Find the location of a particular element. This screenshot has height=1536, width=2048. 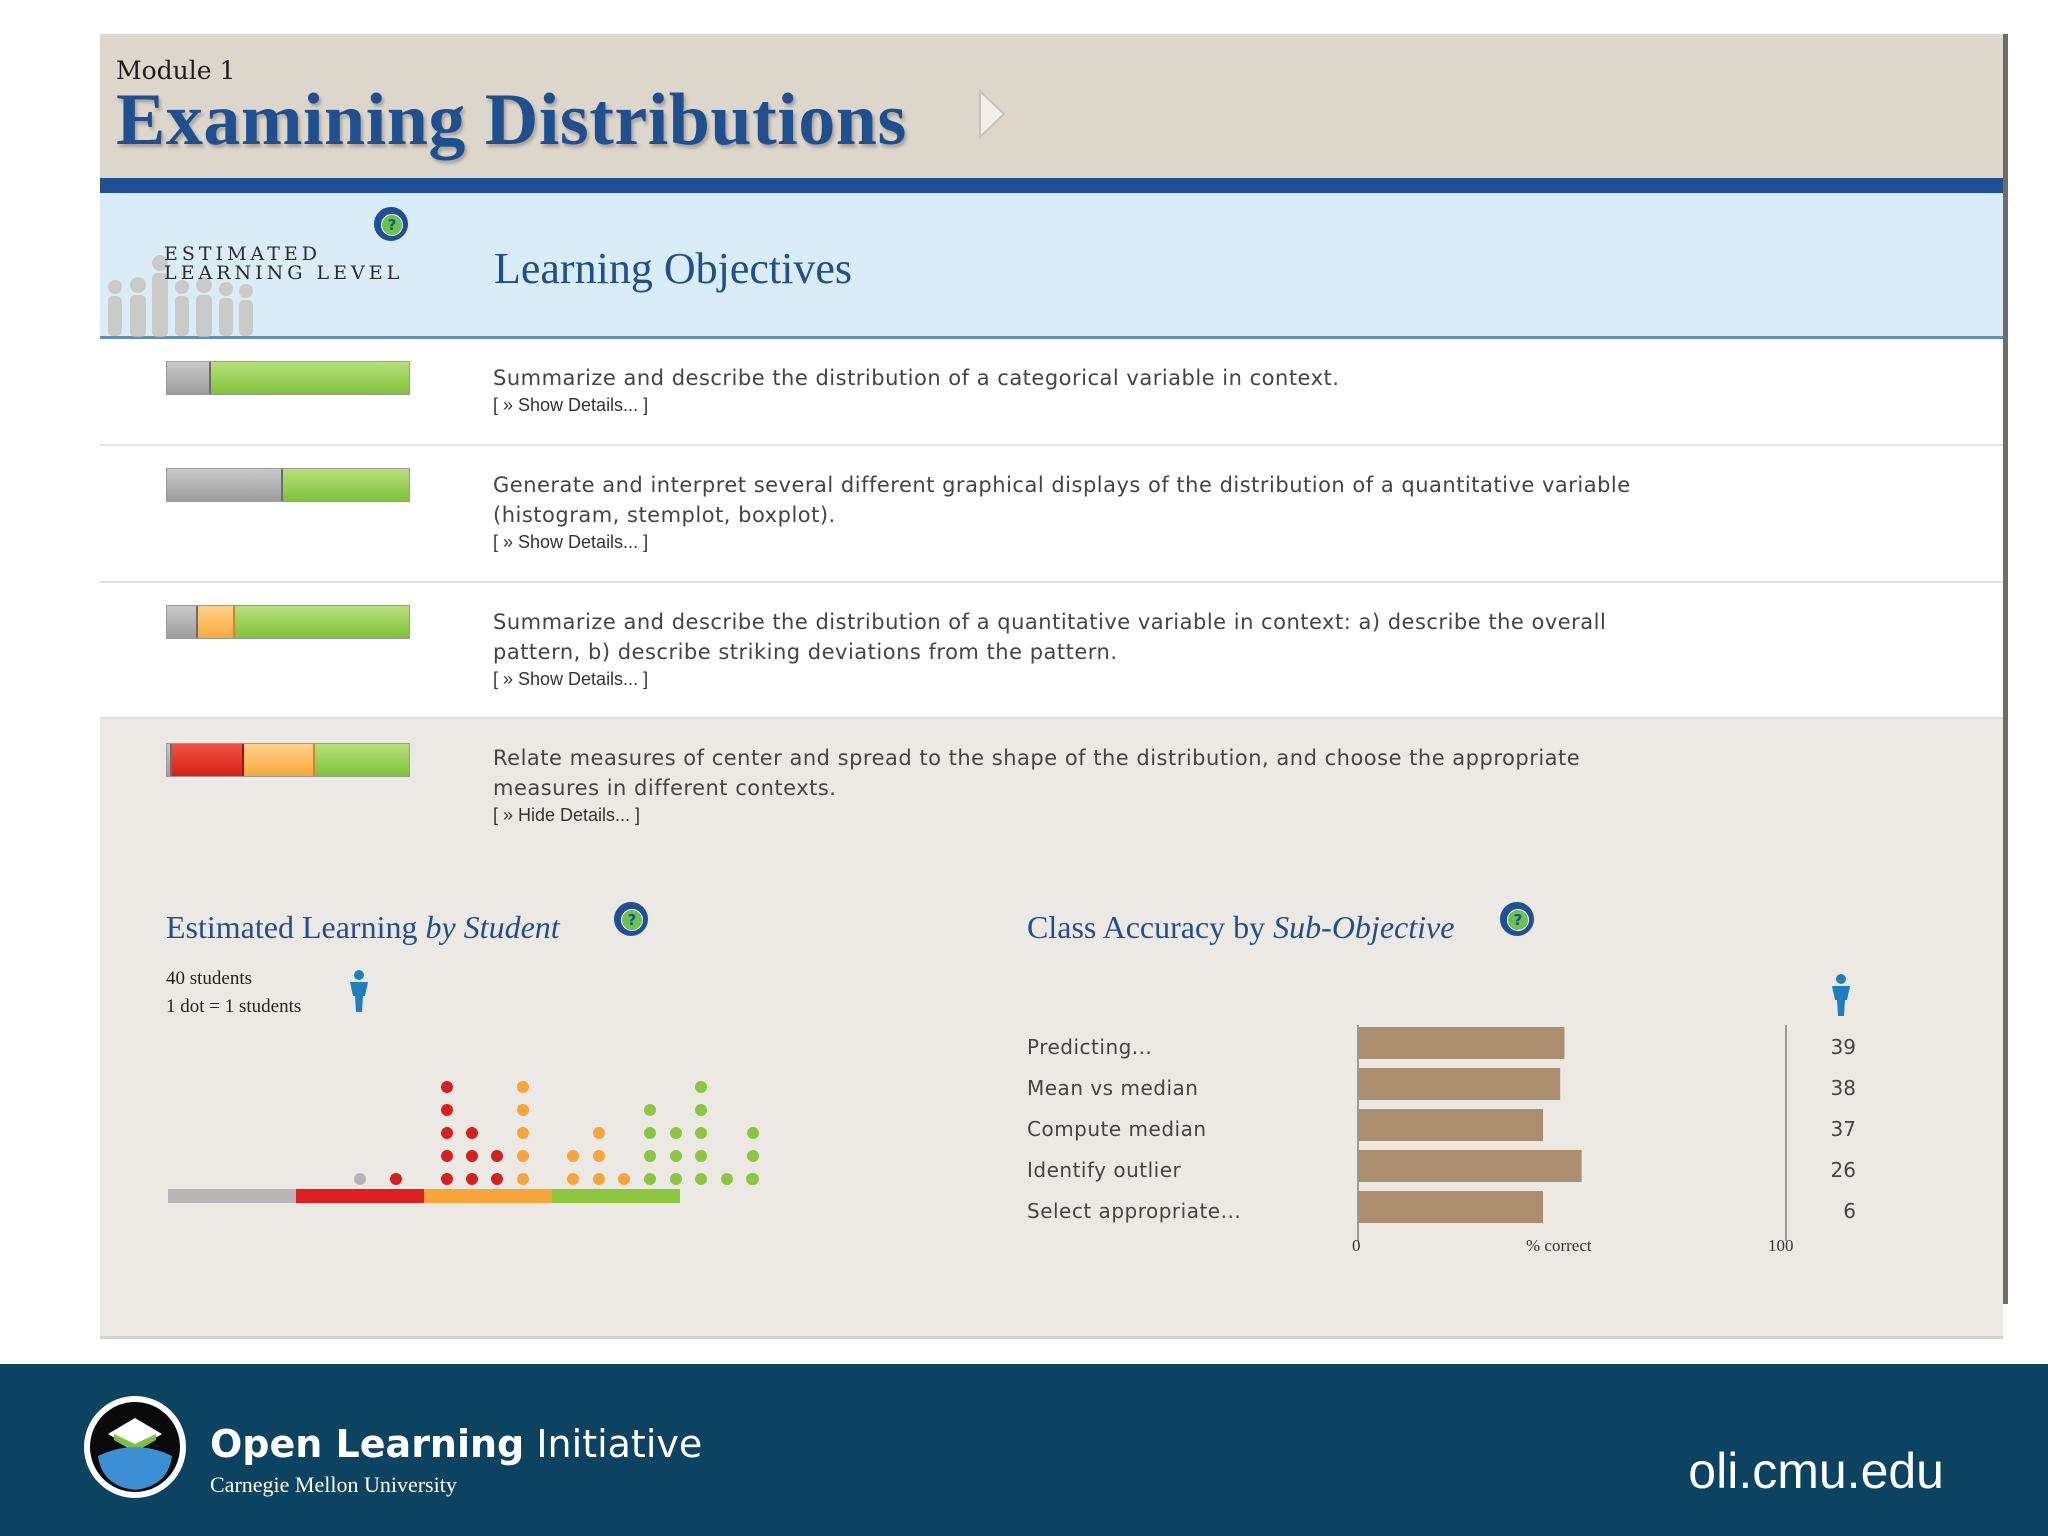

level-band-green is located at coordinates (616, 1196).